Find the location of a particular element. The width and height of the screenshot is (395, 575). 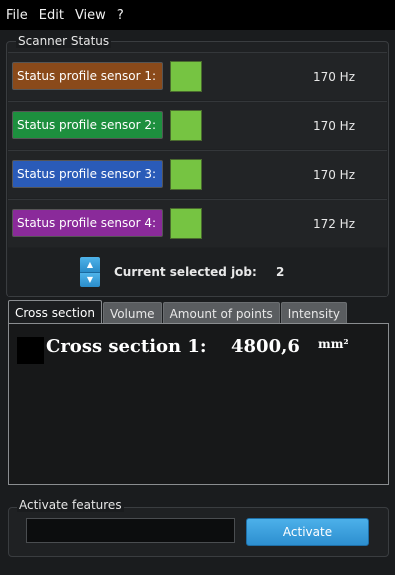

current-job-value: 2 is located at coordinates (280, 272).